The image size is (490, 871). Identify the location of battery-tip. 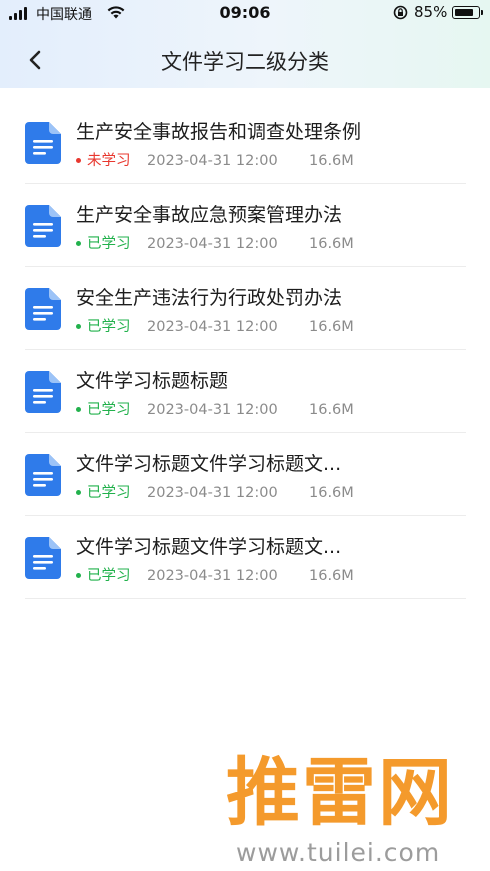
(482, 12).